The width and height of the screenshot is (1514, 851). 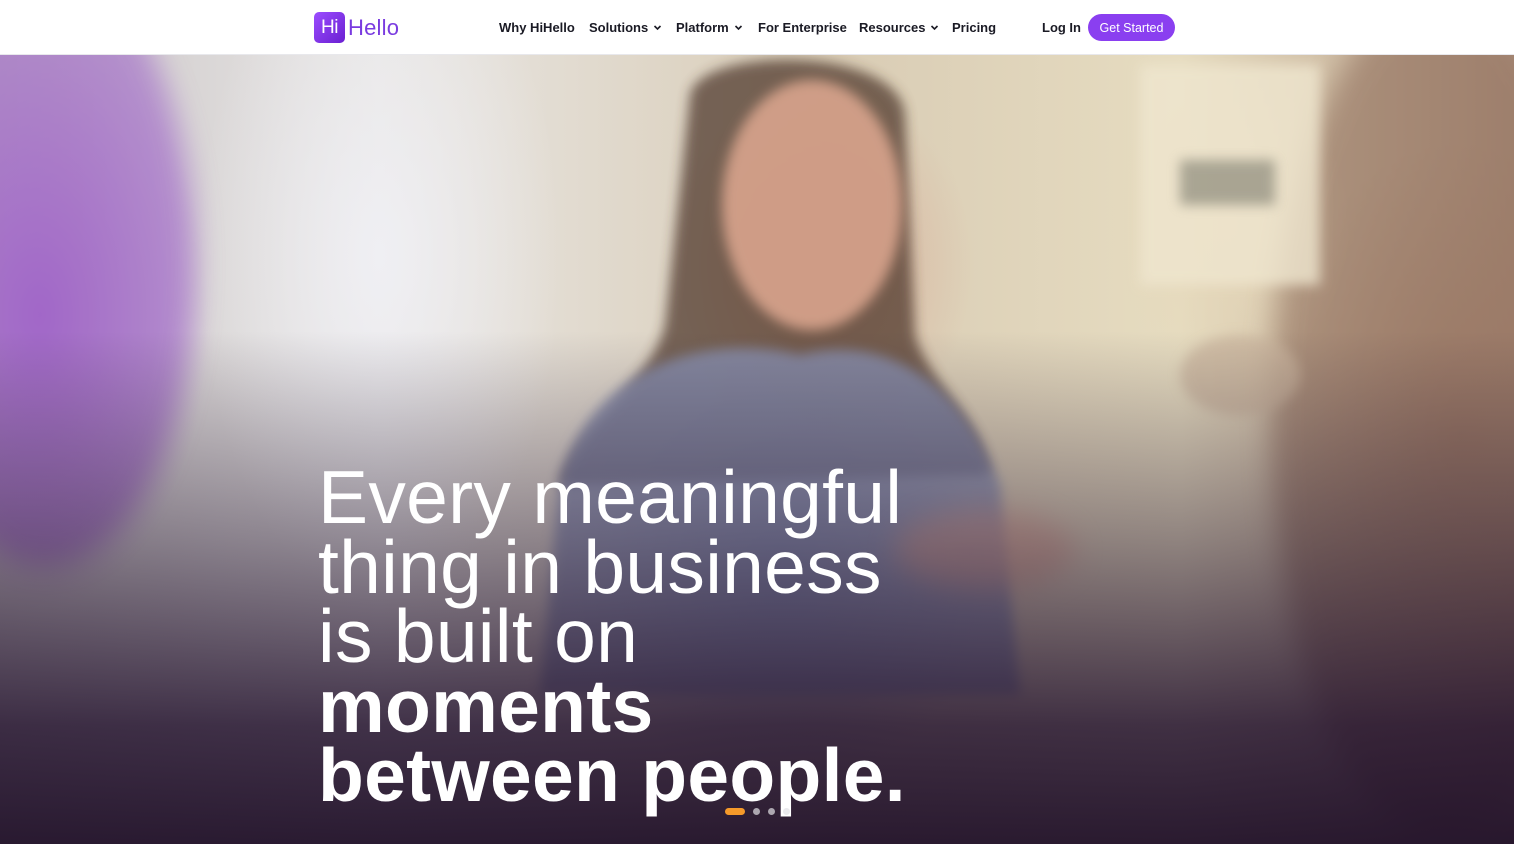 I want to click on carousel-indicators, so click(x=761, y=811).